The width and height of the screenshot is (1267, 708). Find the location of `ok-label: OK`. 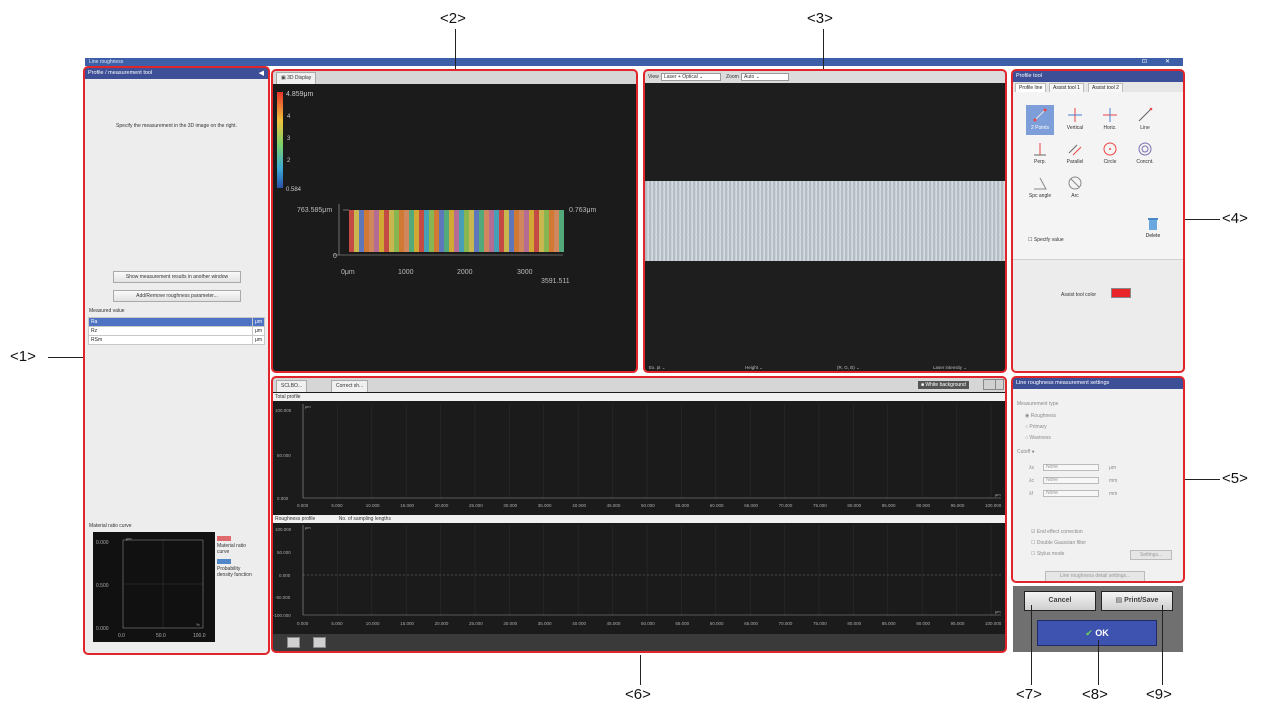

ok-label: OK is located at coordinates (1102, 633).